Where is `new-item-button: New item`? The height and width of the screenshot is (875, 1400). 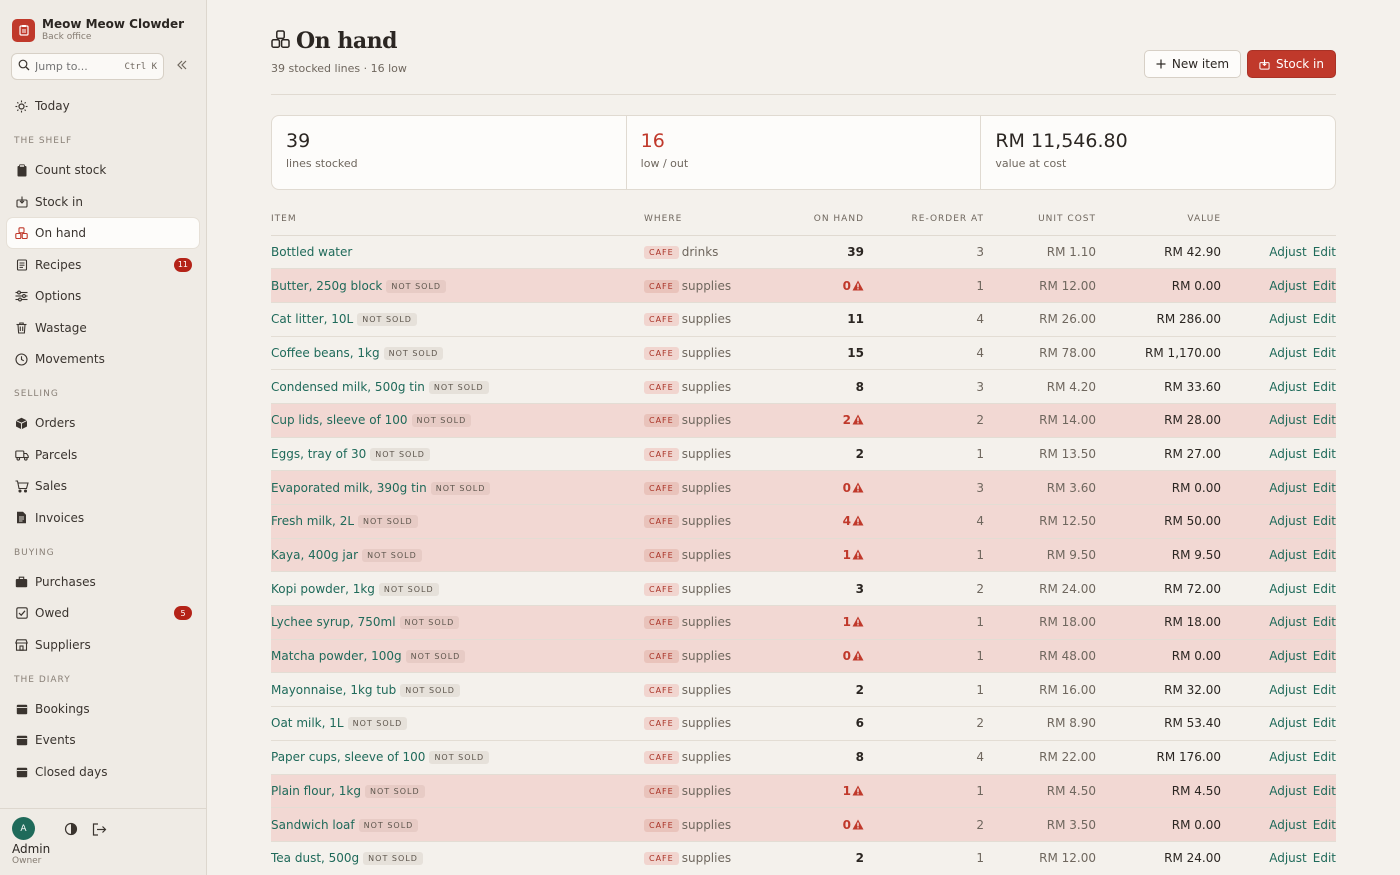
new-item-button: New item is located at coordinates (1192, 64).